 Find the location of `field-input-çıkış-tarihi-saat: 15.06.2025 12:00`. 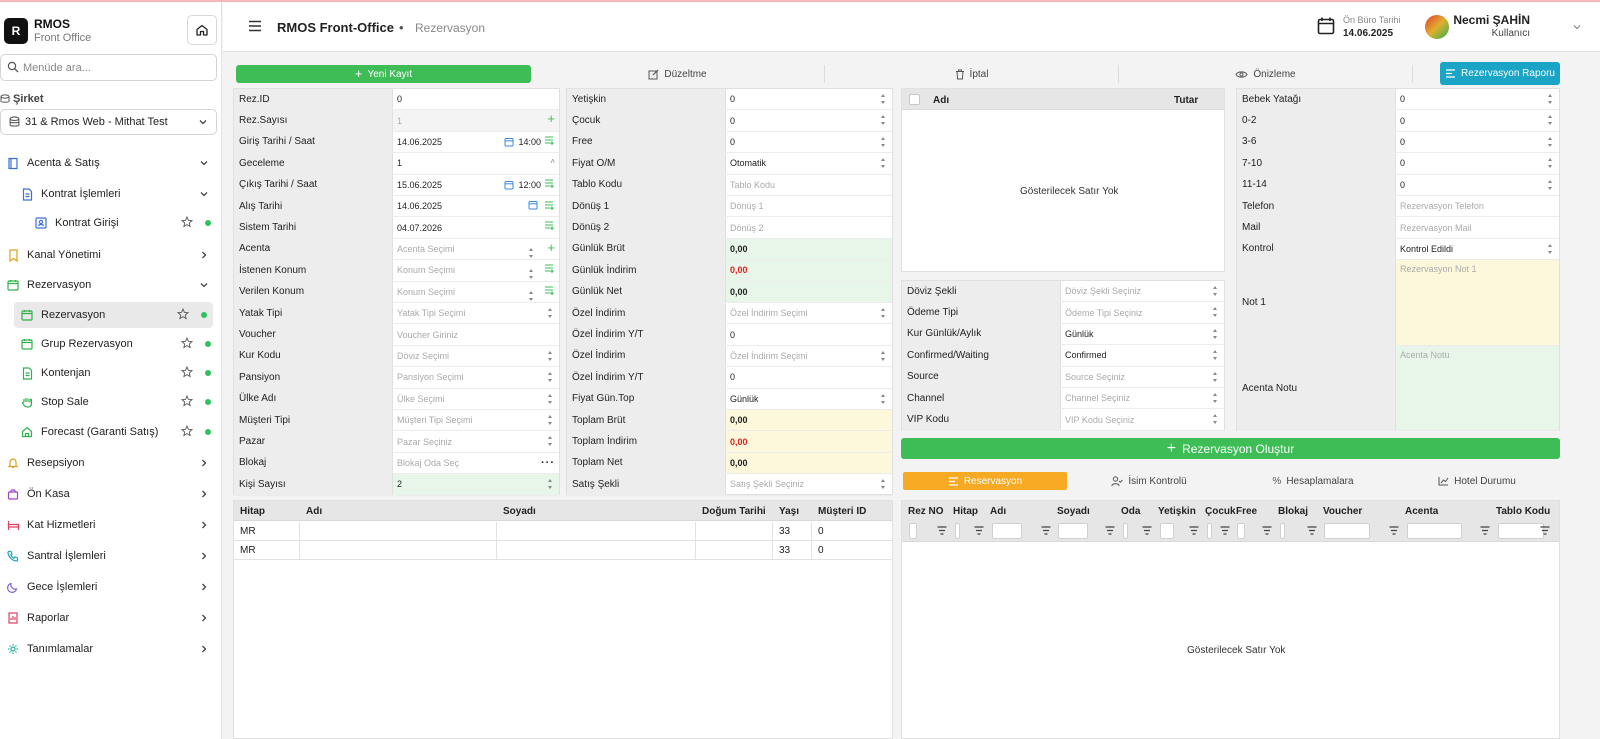

field-input-çıkış-tarihi-saat: 15.06.2025 12:00 is located at coordinates (476, 185).